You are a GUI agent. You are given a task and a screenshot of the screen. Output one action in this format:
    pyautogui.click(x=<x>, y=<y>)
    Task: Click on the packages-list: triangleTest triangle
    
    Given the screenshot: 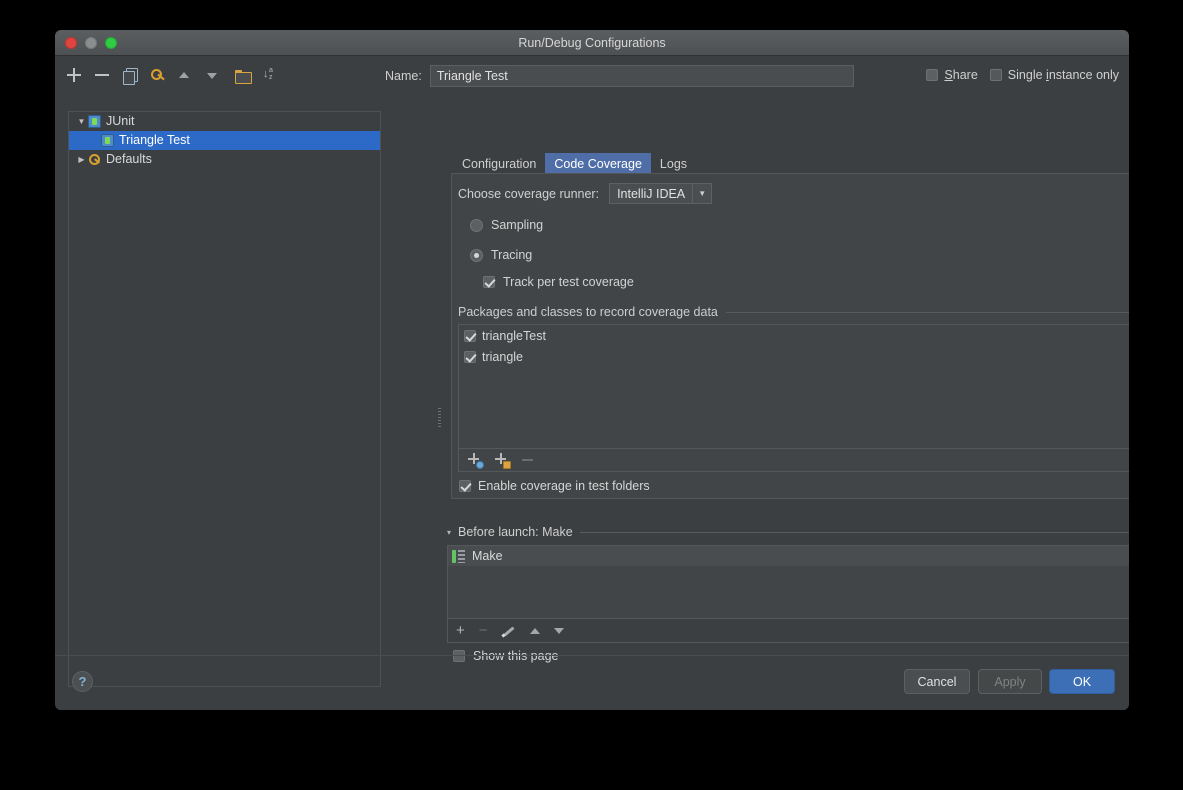 What is the action you would take?
    pyautogui.click(x=793, y=386)
    